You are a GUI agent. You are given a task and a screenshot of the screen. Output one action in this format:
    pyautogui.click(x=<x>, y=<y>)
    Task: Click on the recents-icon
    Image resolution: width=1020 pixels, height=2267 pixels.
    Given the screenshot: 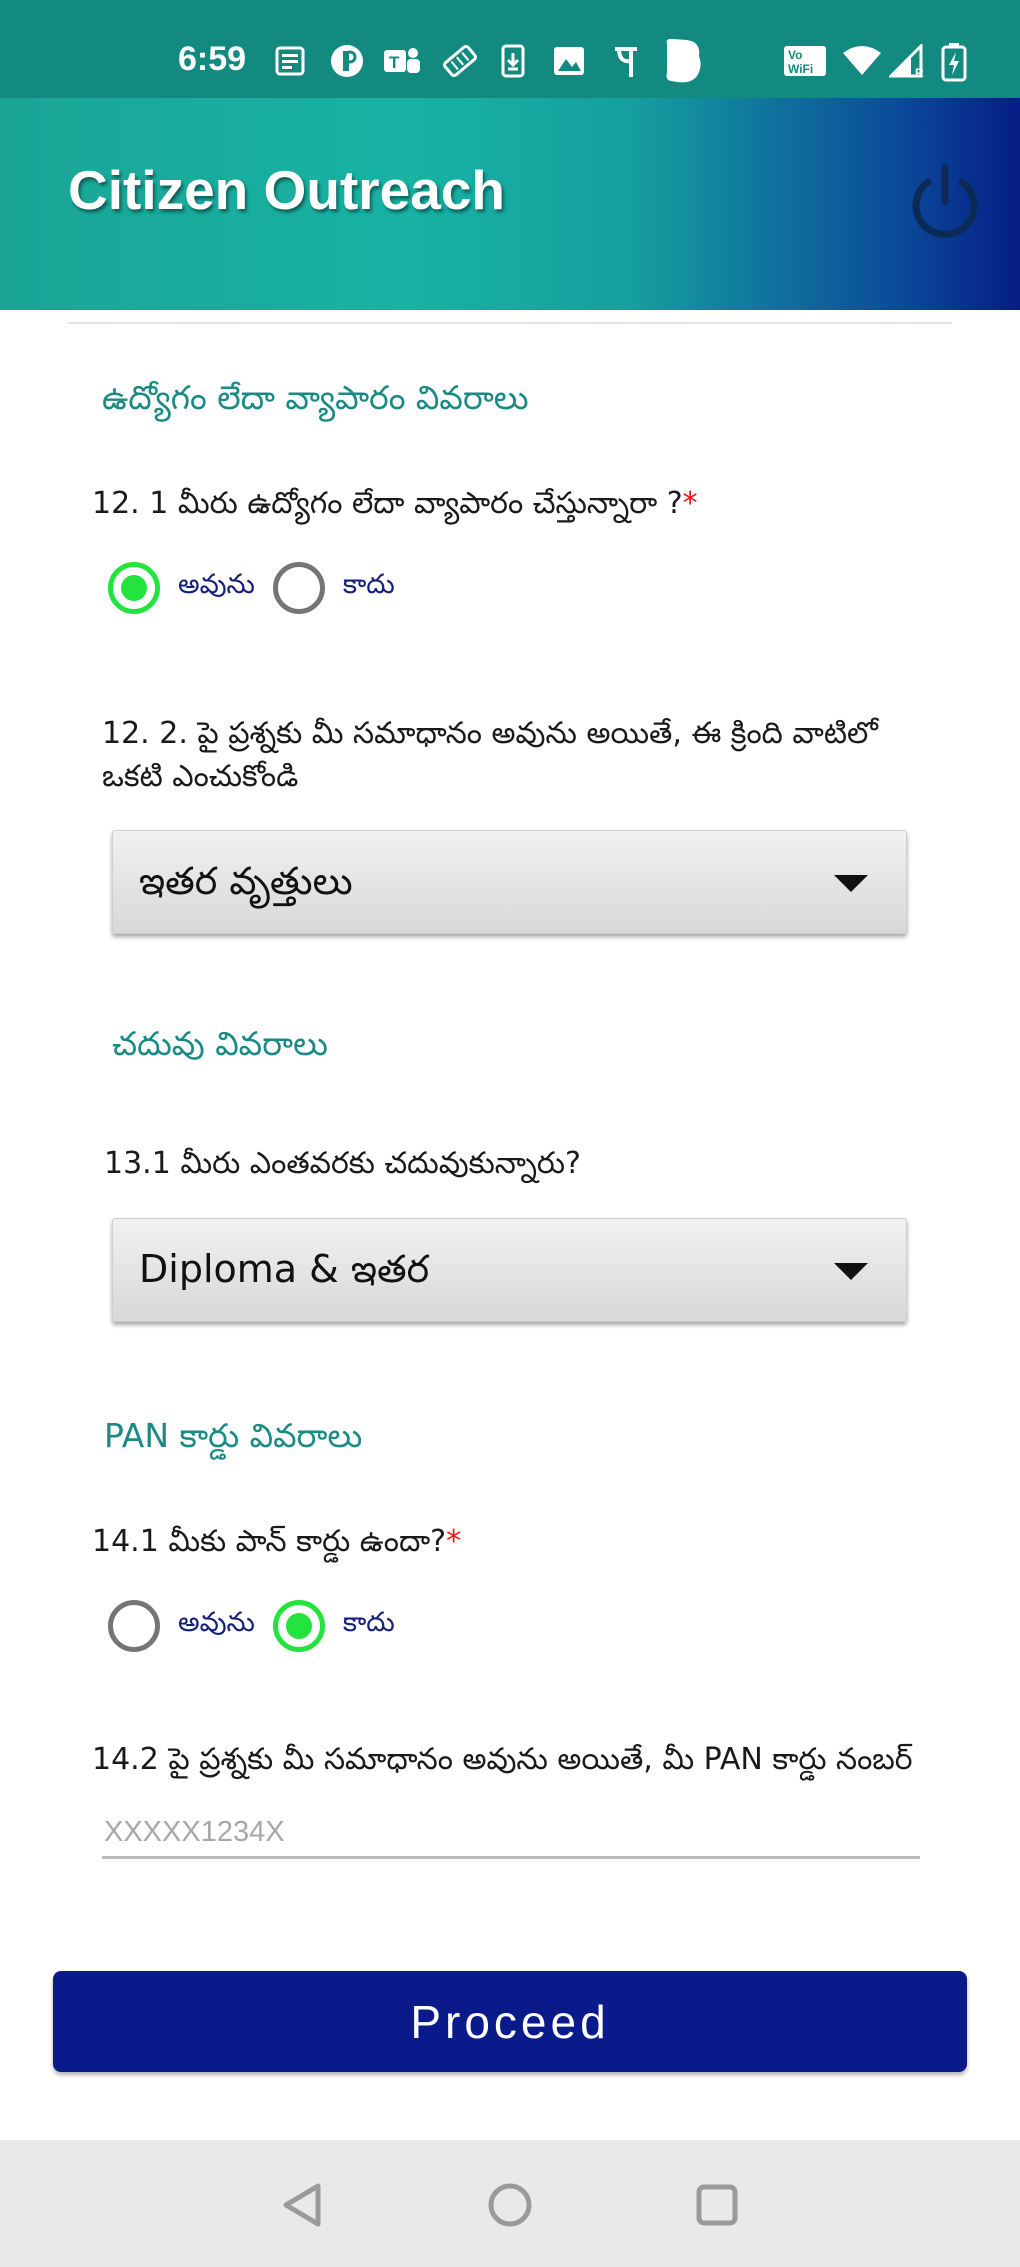 What is the action you would take?
    pyautogui.click(x=717, y=2205)
    